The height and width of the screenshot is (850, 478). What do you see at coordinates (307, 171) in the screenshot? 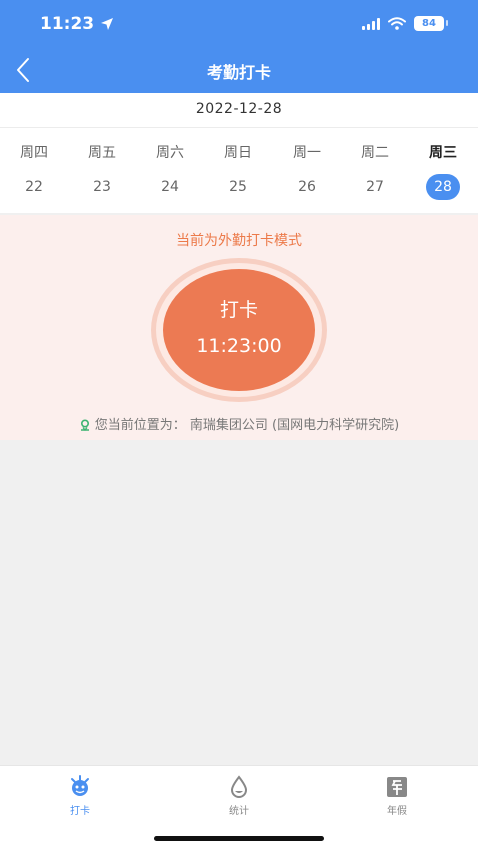
I see `day-item: 周一 26` at bounding box center [307, 171].